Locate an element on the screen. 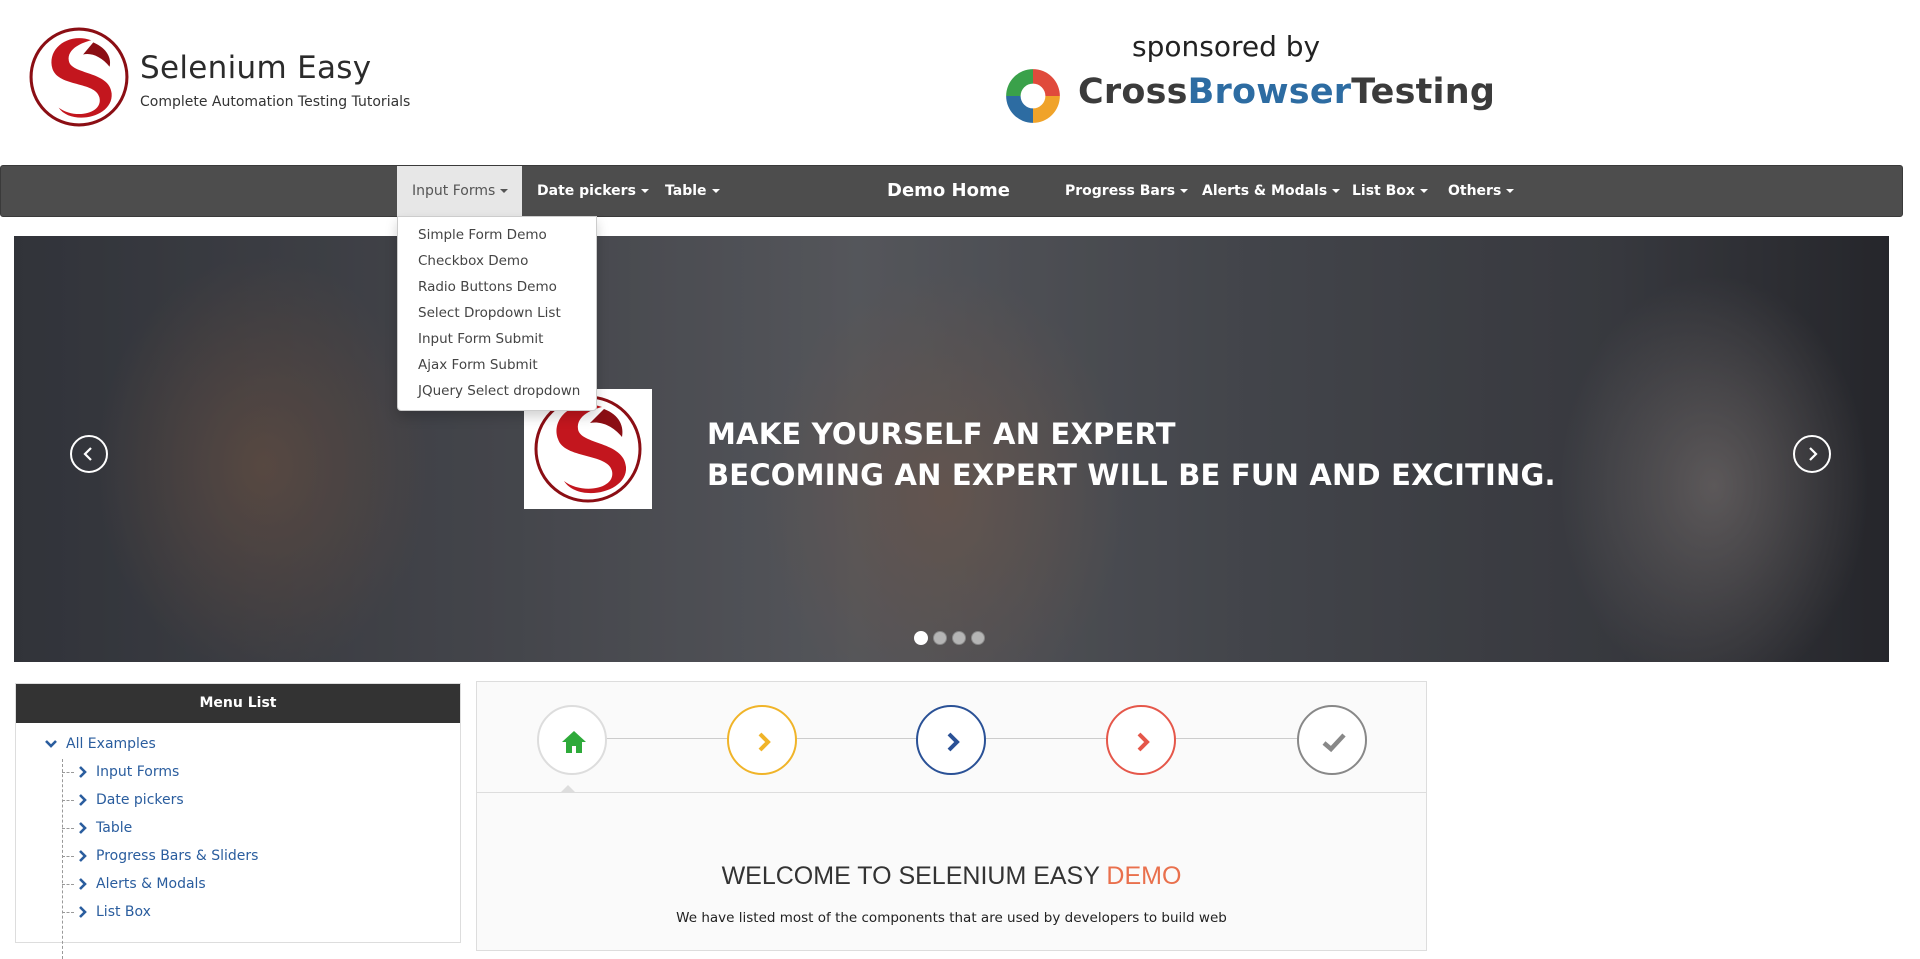  home-icon is located at coordinates (574, 742).